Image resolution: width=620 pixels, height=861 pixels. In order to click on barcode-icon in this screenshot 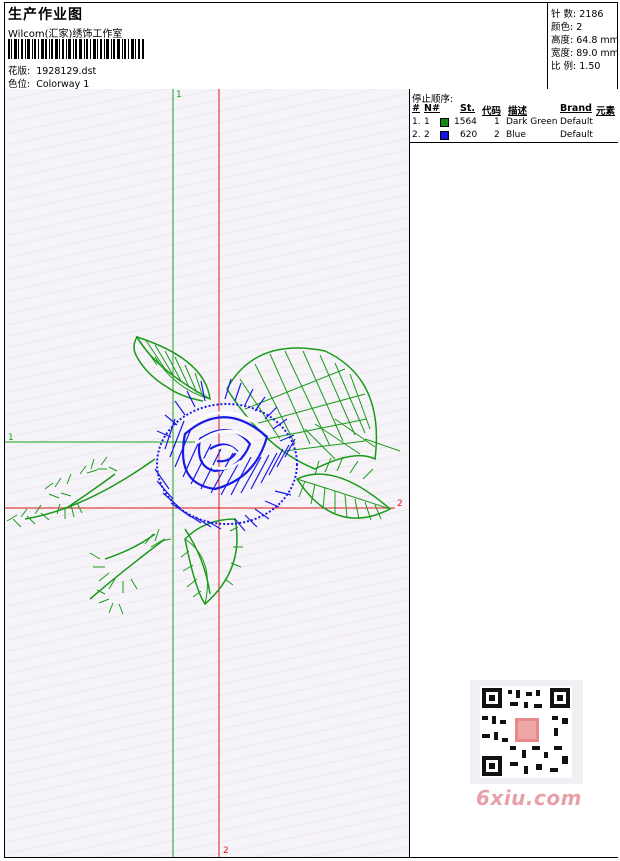, I will do `click(76, 49)`.